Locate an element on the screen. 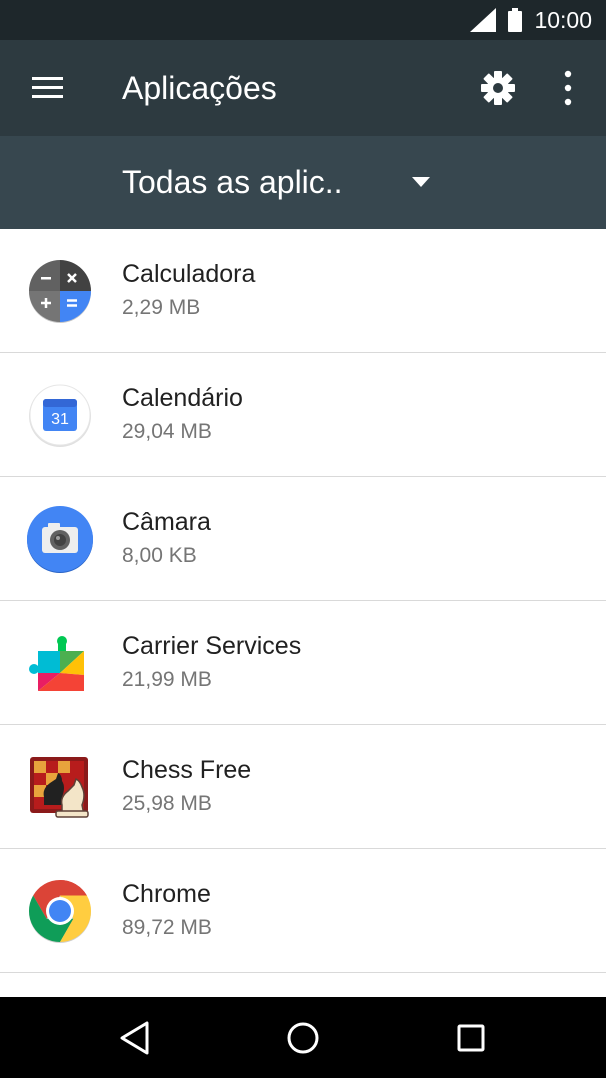 This screenshot has height=1078, width=606. list-item: Chess Free 25,98 MB is located at coordinates (303, 787).